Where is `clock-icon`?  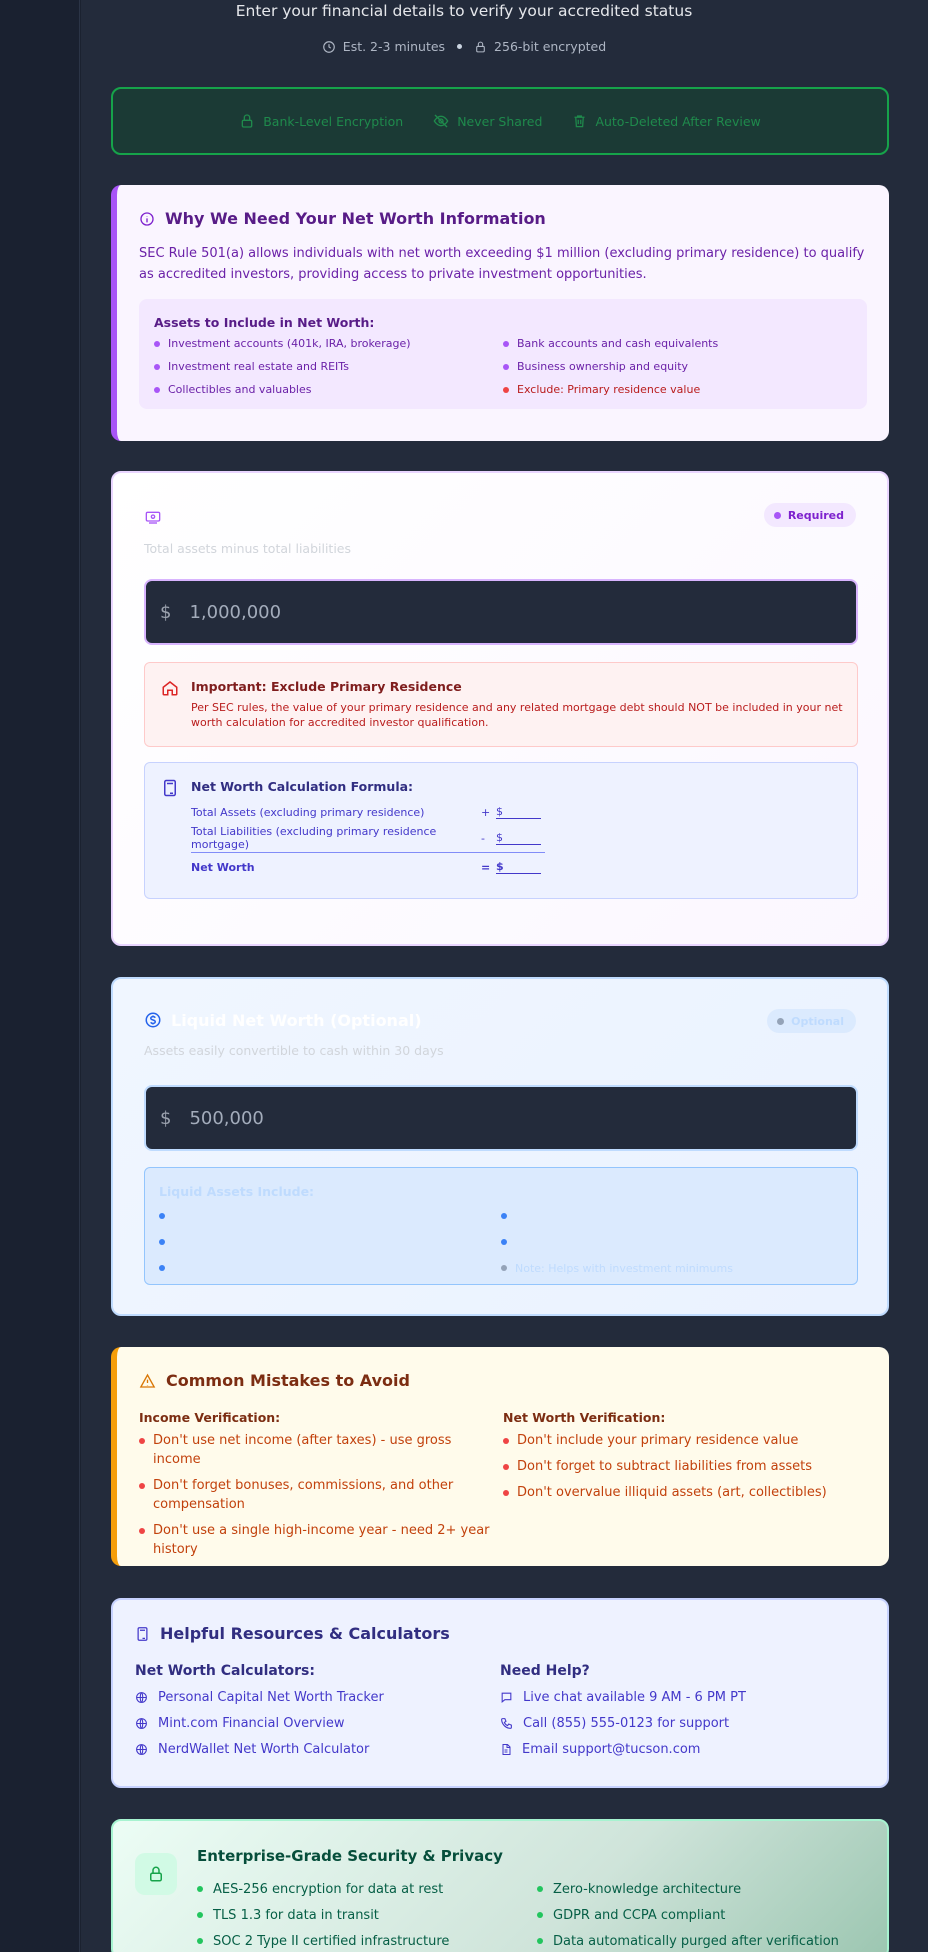
clock-icon is located at coordinates (328, 46).